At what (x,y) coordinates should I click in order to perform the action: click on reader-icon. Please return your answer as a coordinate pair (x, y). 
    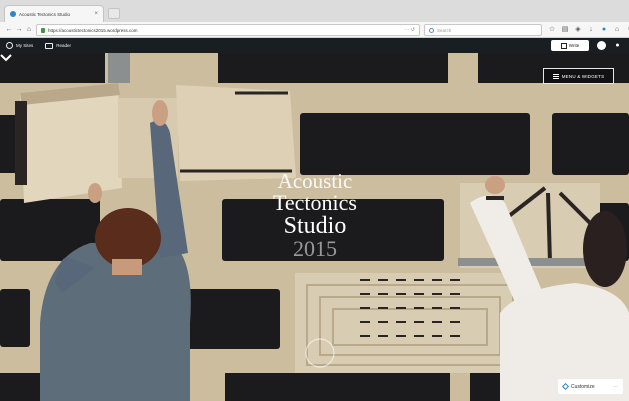
    Looking at the image, I should click on (49, 45).